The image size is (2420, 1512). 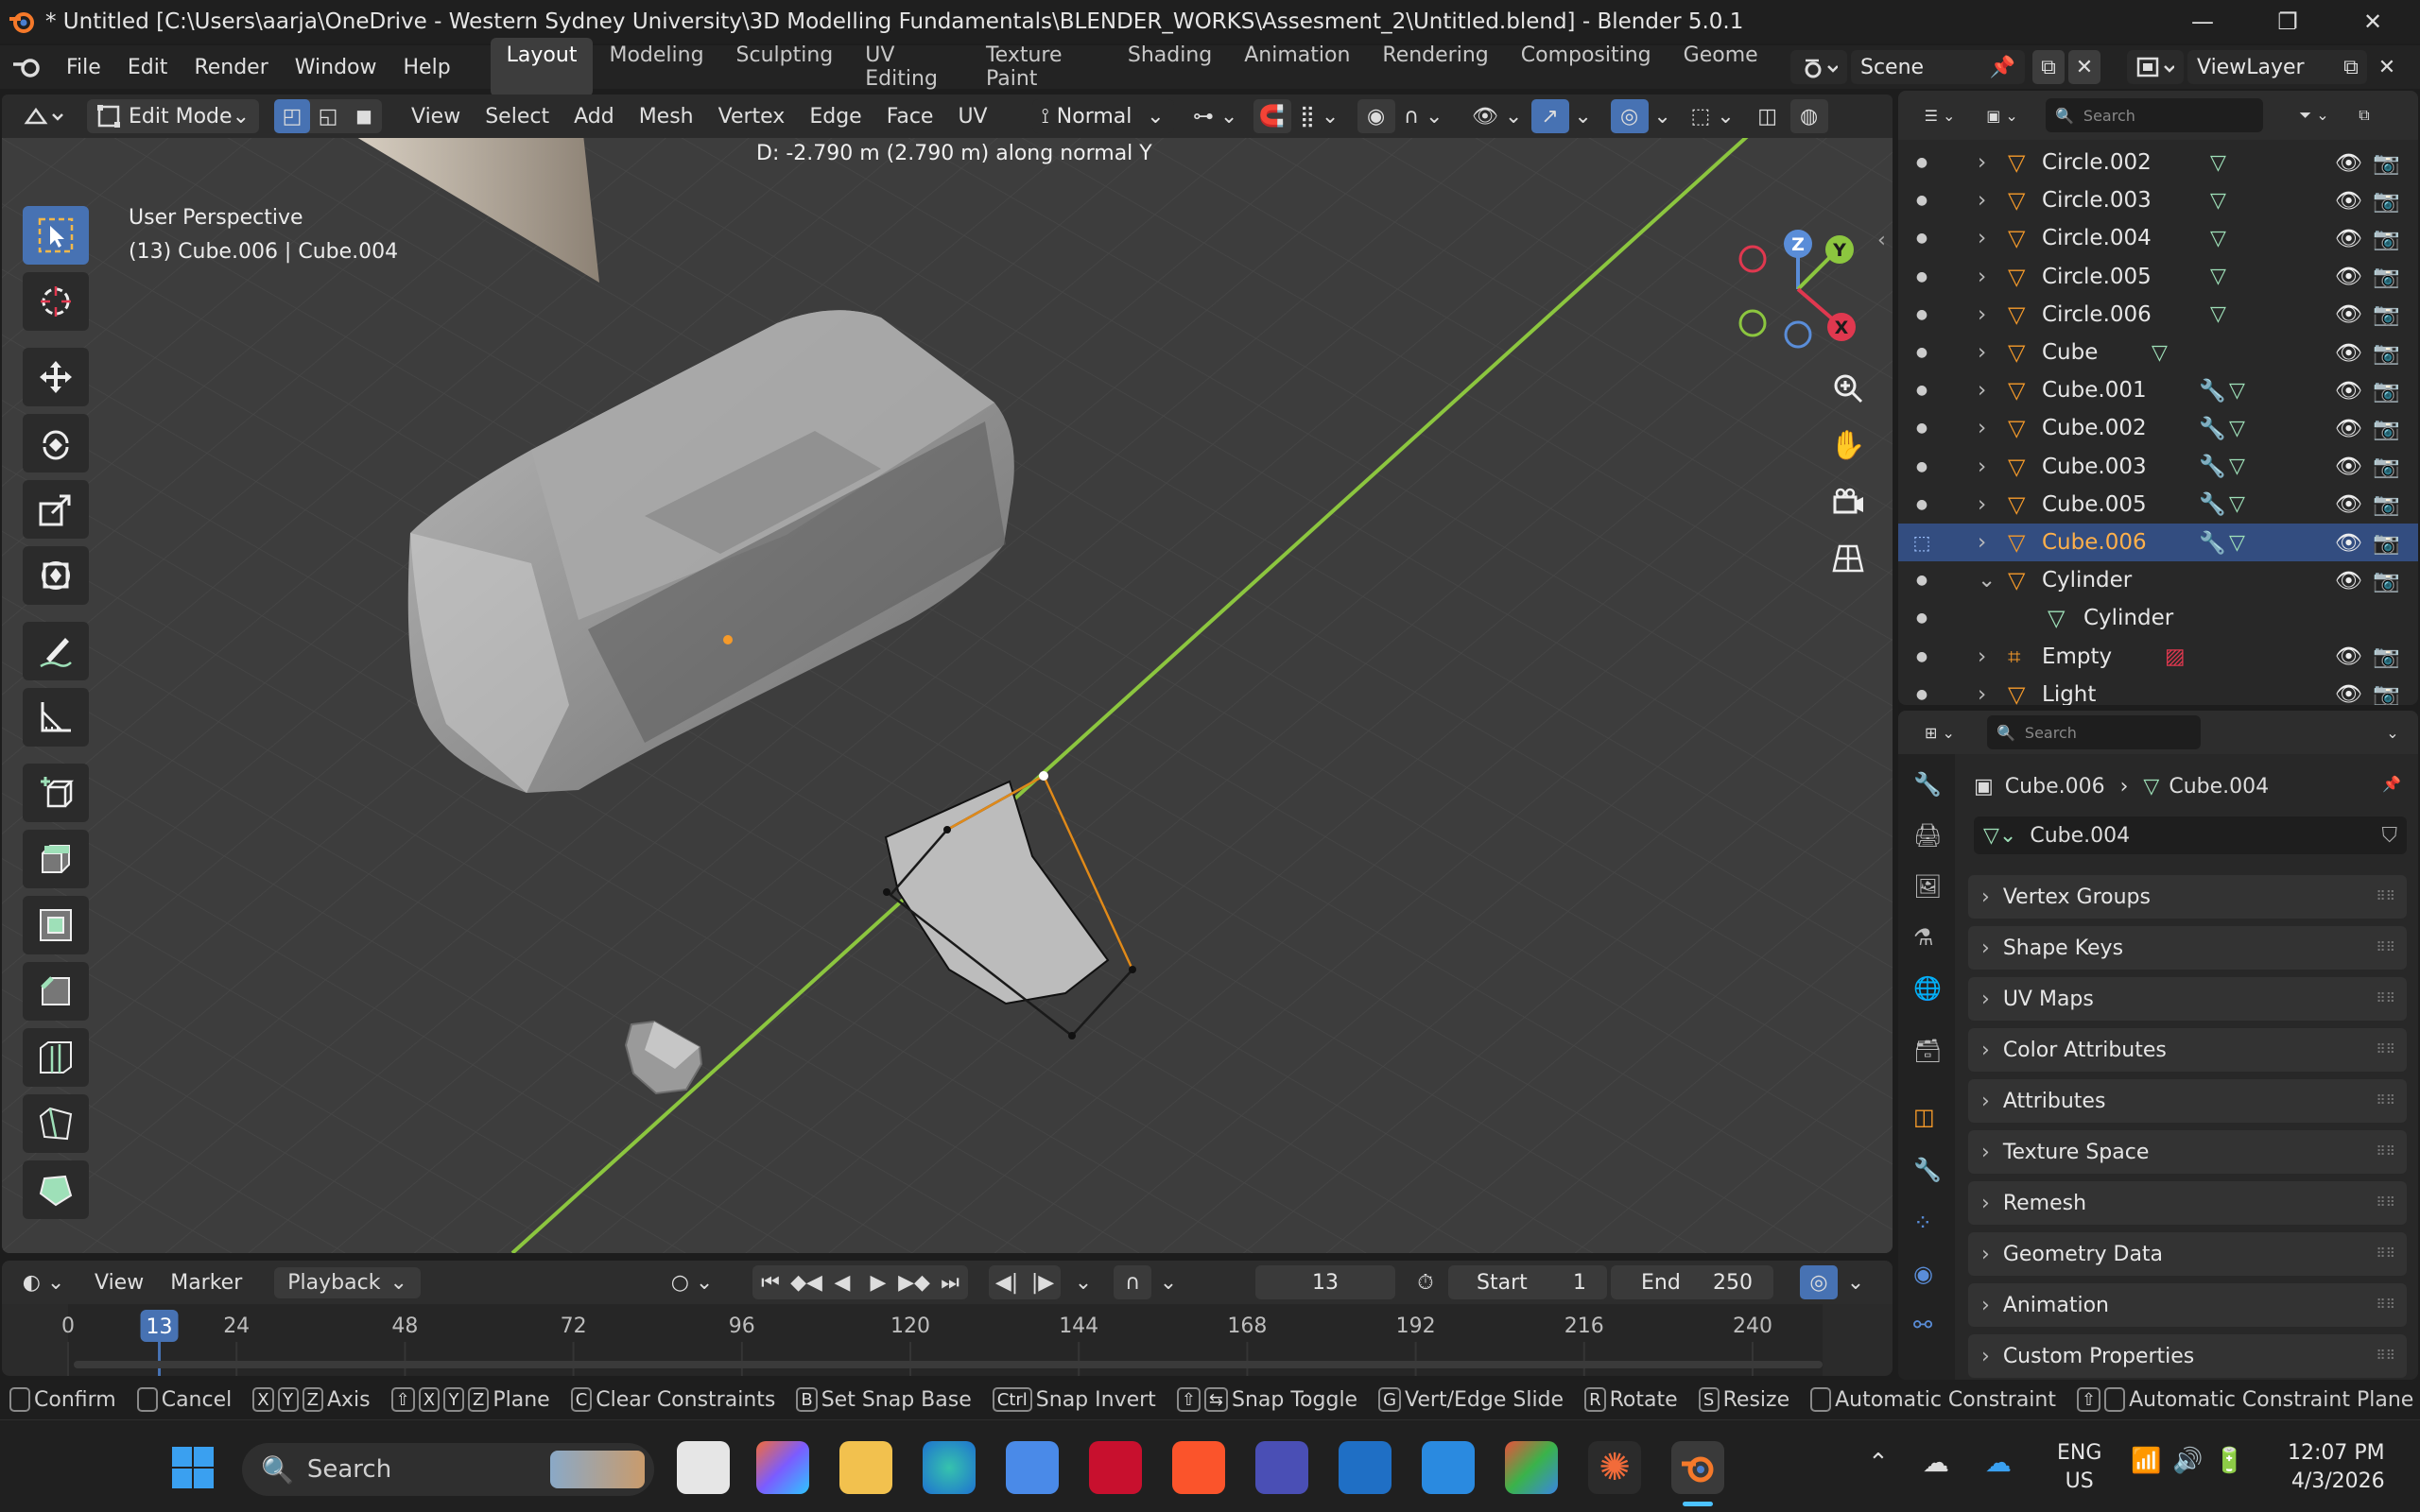 I want to click on taskbar-search: 🔍 Search, so click(x=448, y=1469).